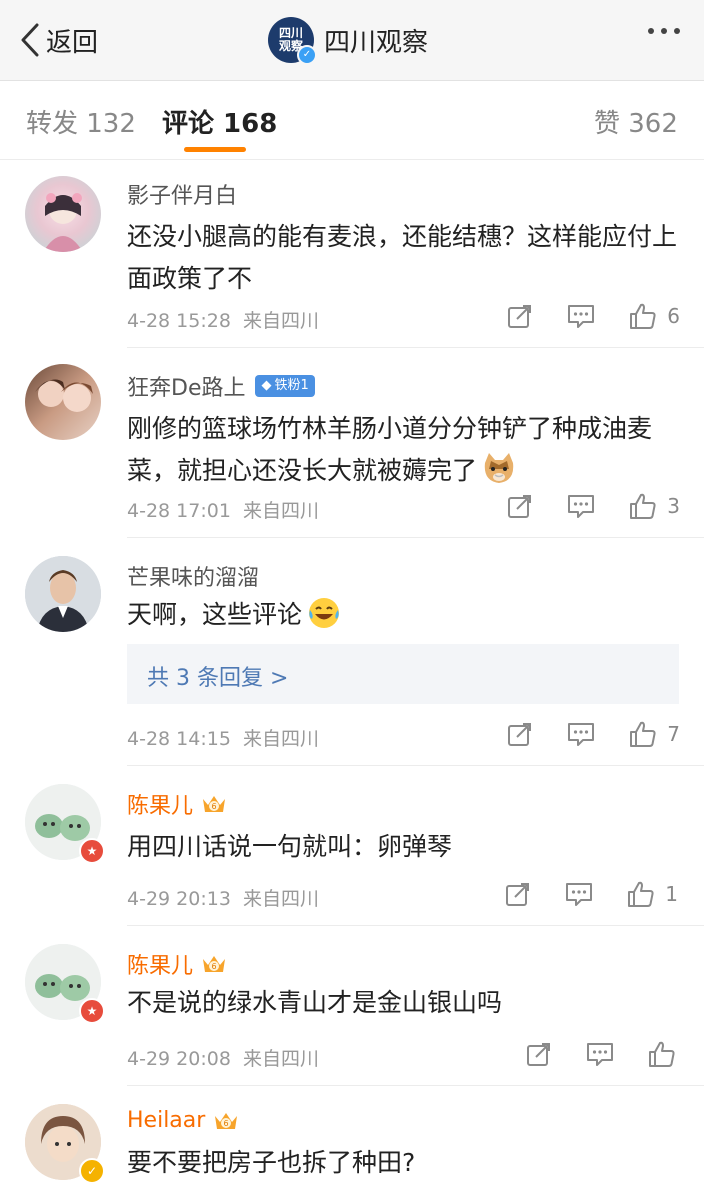 This screenshot has height=1200, width=704. I want to click on comment-text-body: 天啊，这些评论, so click(215, 614).